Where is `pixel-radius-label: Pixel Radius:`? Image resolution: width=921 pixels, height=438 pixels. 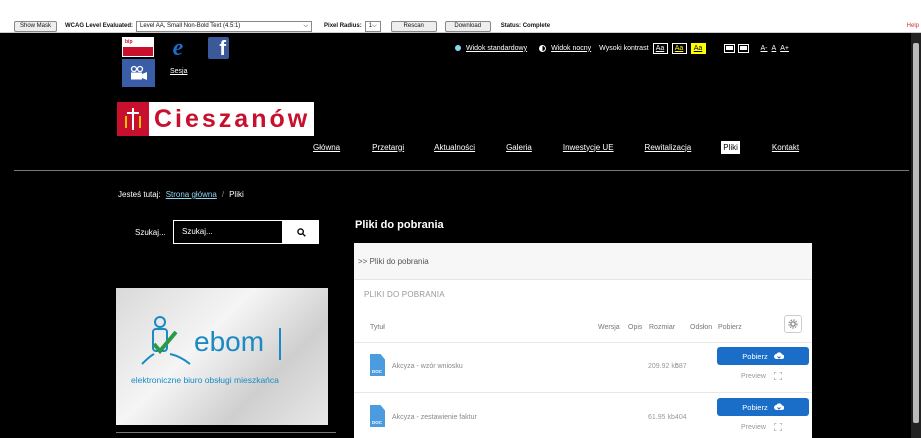 pixel-radius-label: Pixel Radius: is located at coordinates (343, 26).